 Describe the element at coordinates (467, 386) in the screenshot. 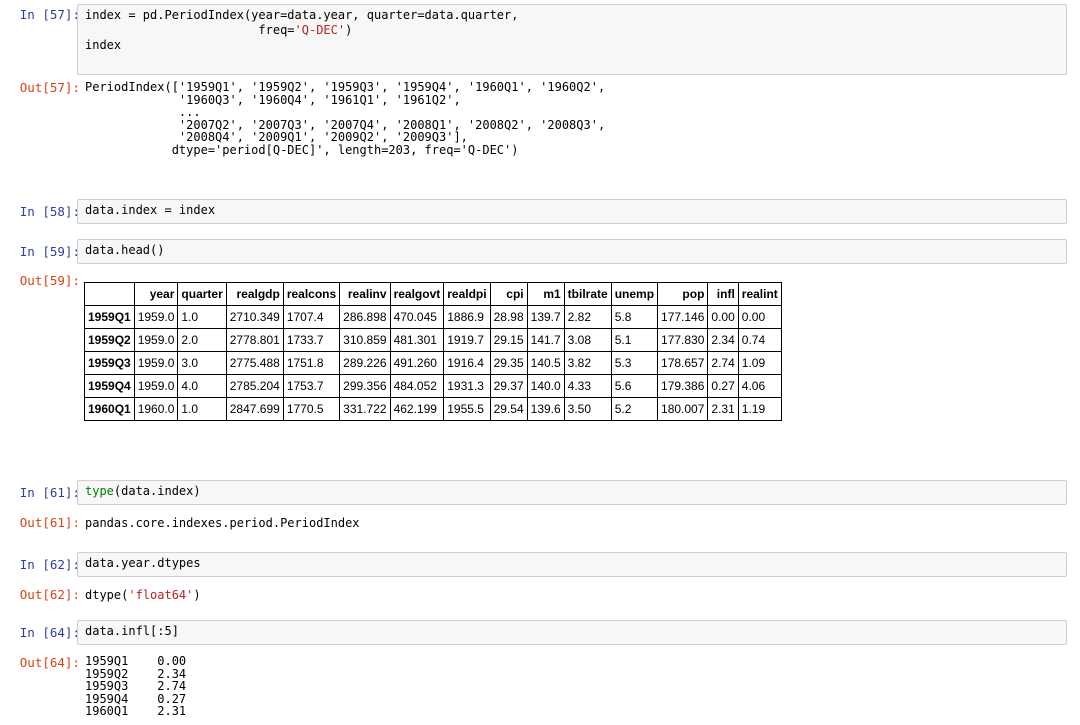

I see `table-cell: 1931.3` at that location.